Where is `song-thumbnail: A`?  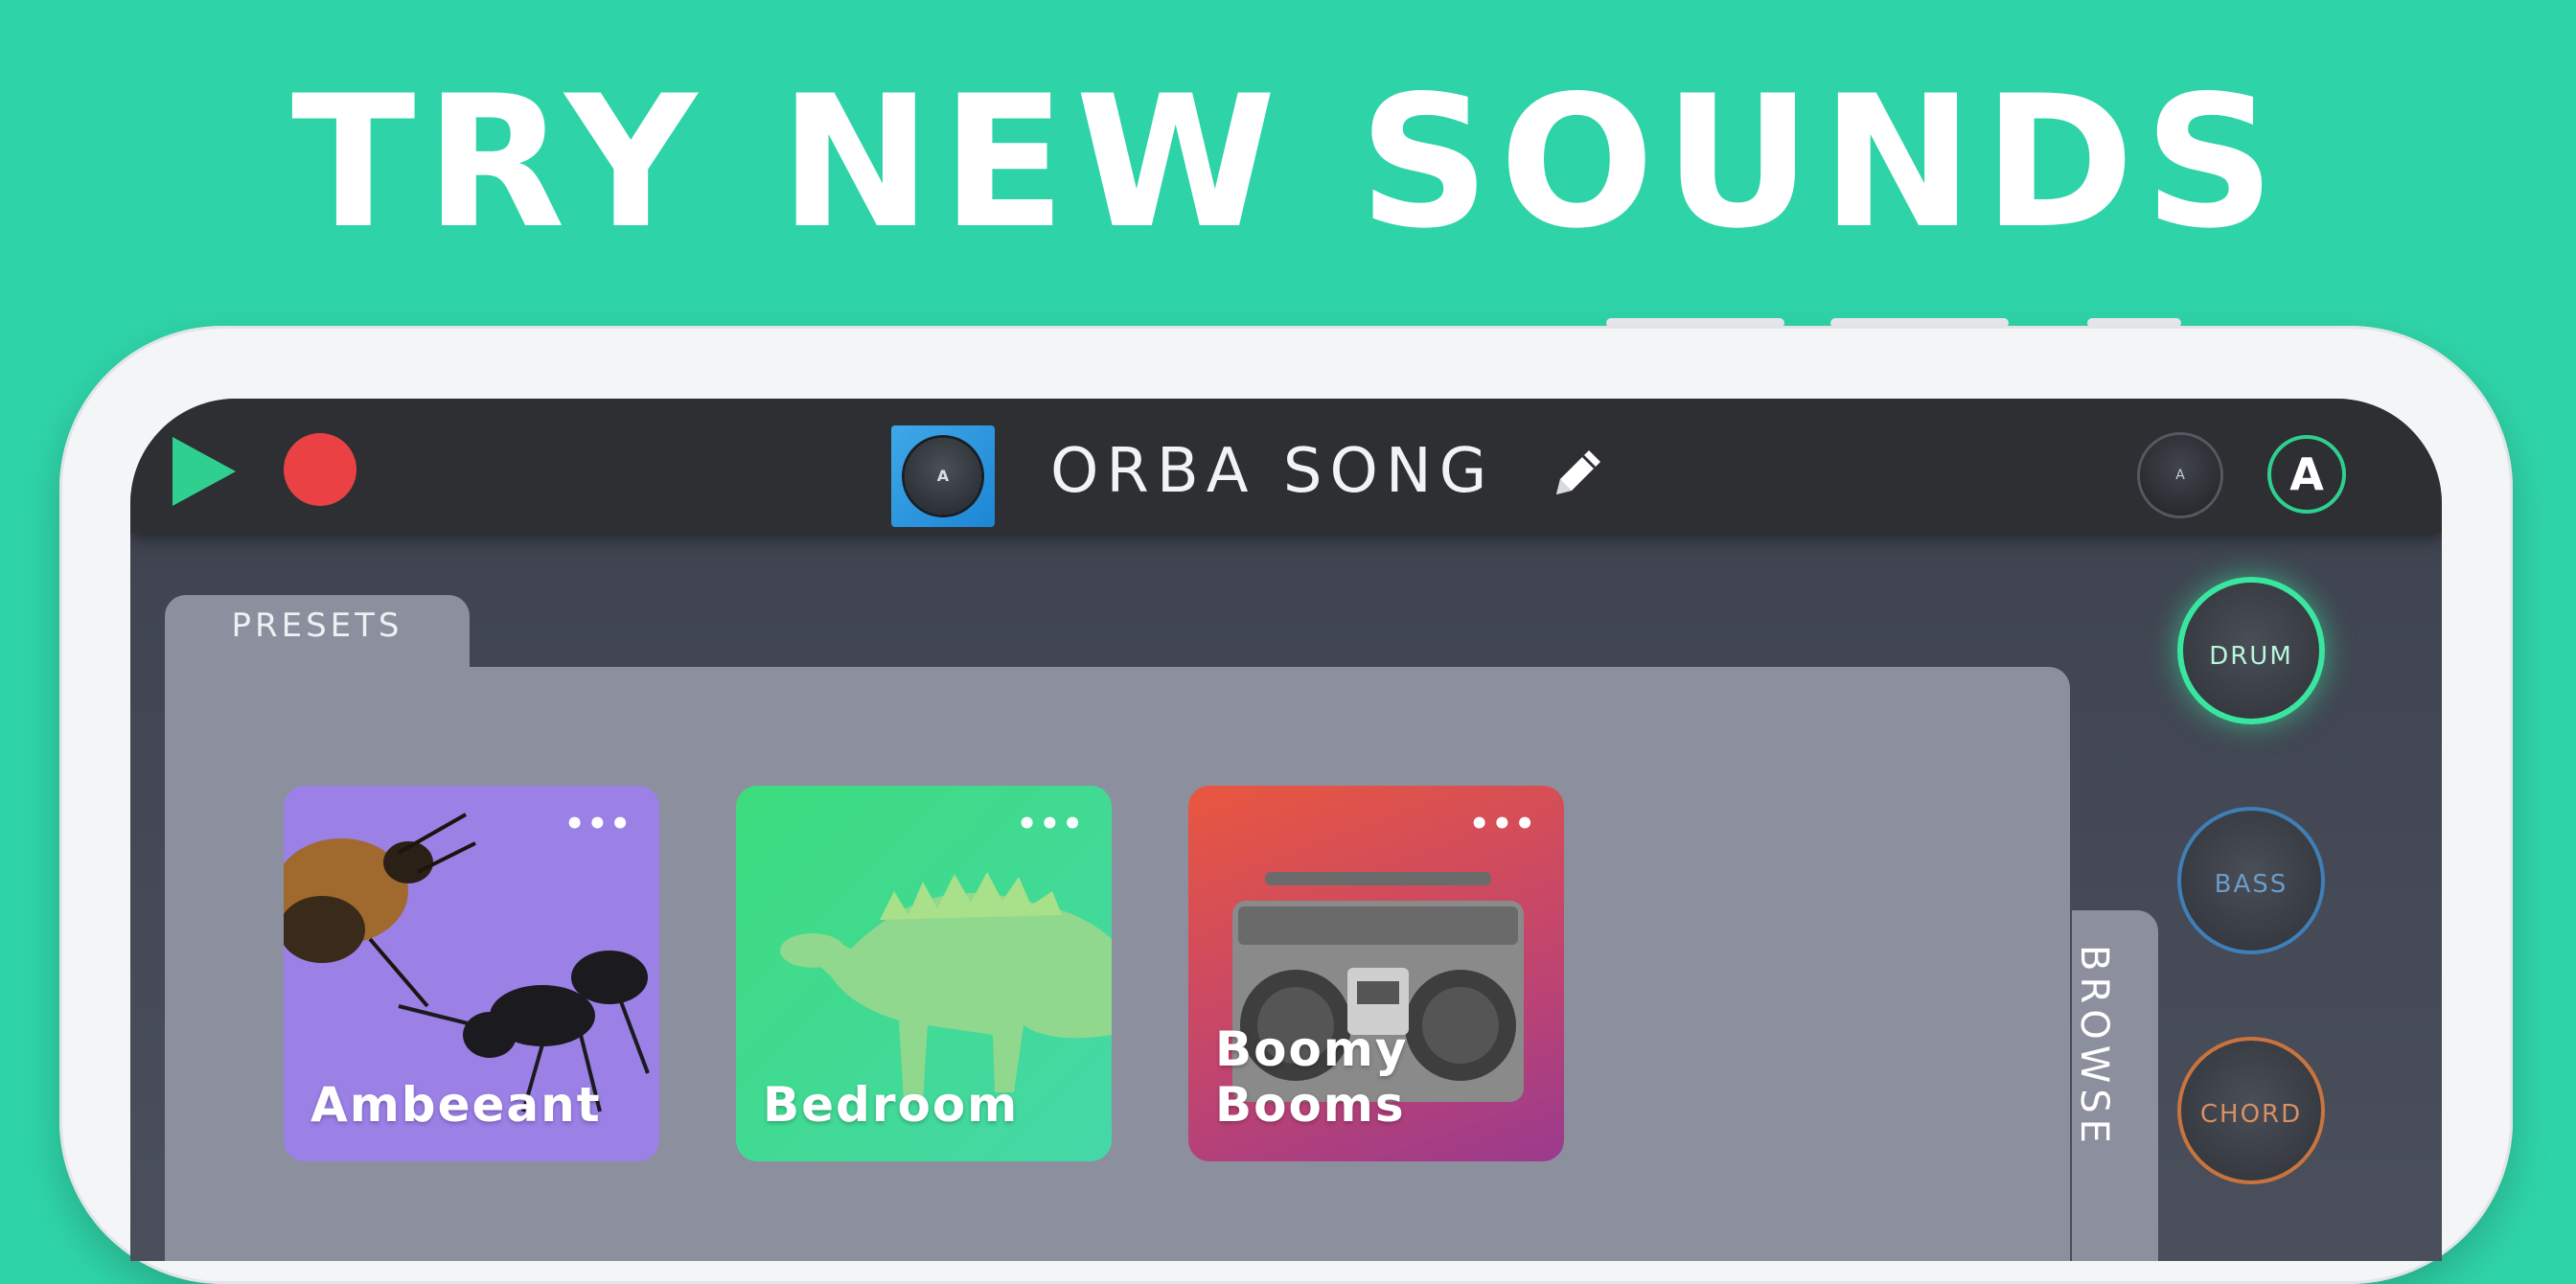 song-thumbnail: A is located at coordinates (943, 476).